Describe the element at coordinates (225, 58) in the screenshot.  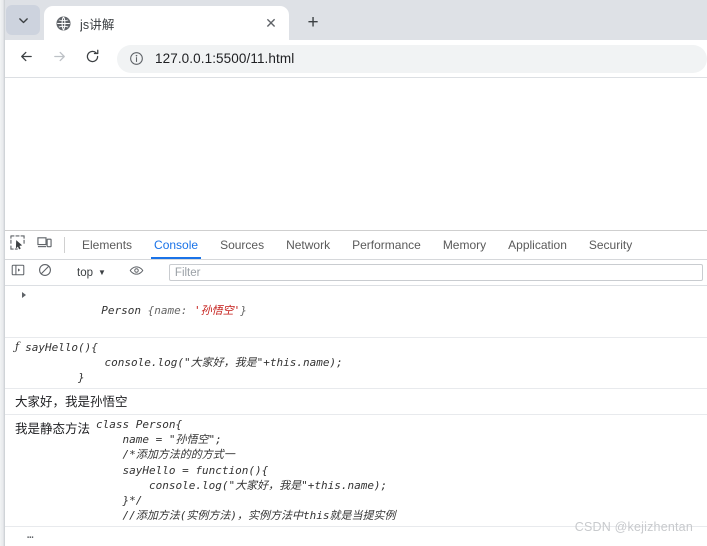
I see `address-bar-url: 127.0.0.1:5500/11.html` at that location.